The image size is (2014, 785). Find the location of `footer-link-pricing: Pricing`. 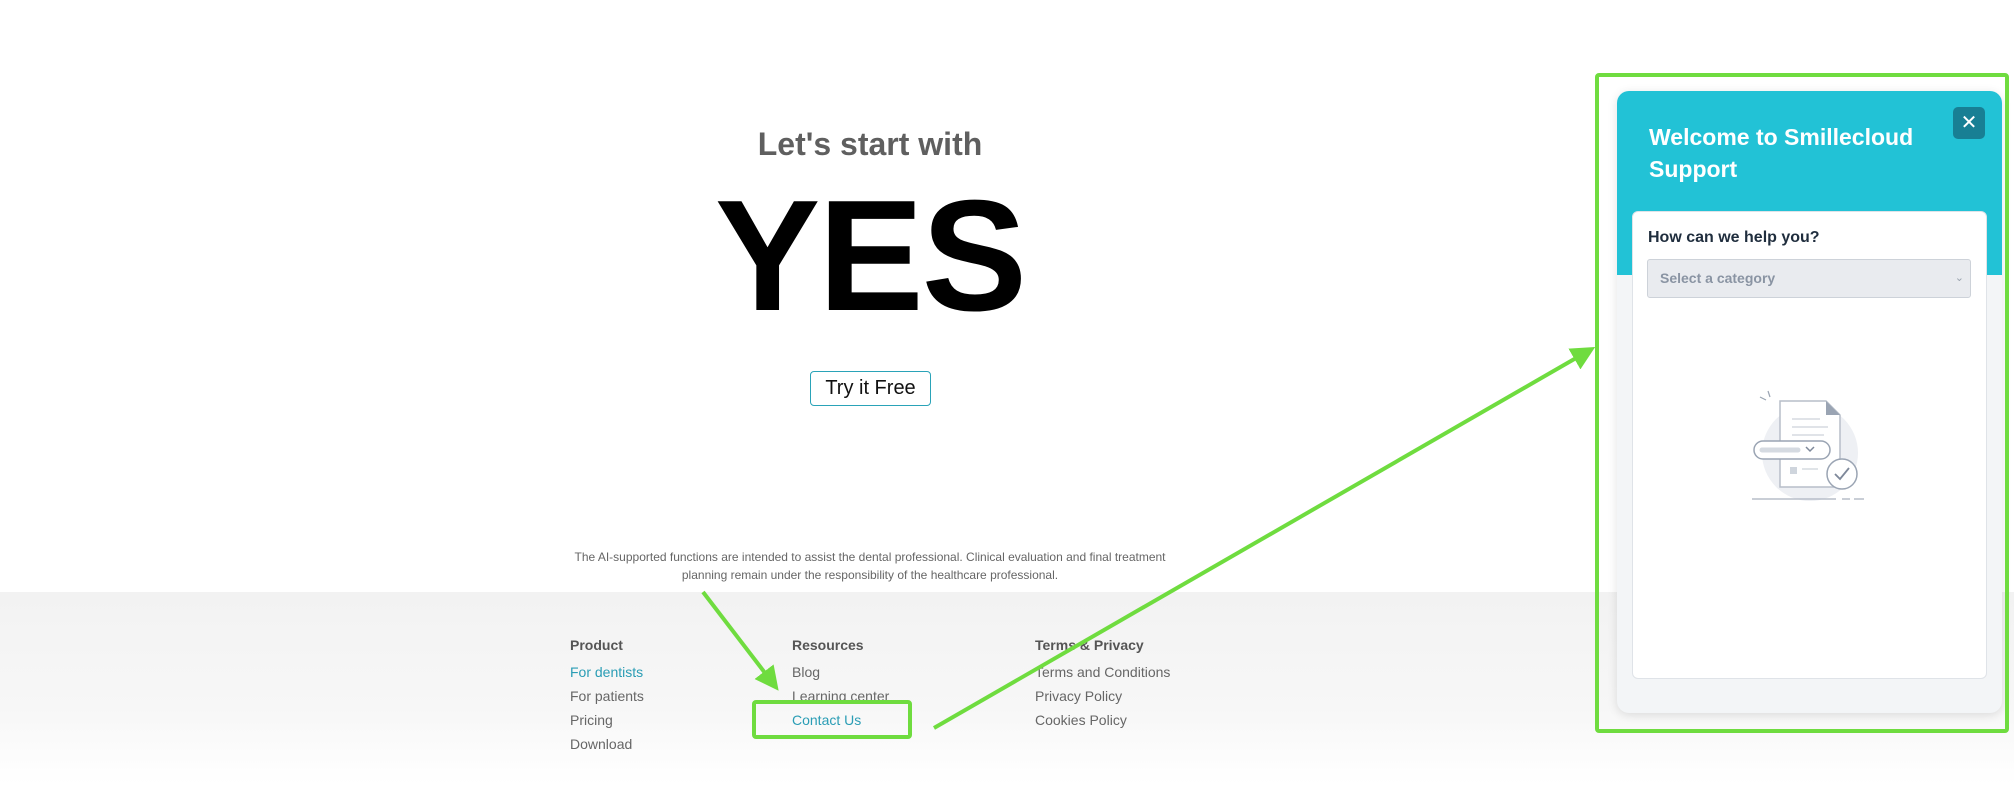

footer-link-pricing: Pricing is located at coordinates (607, 720).